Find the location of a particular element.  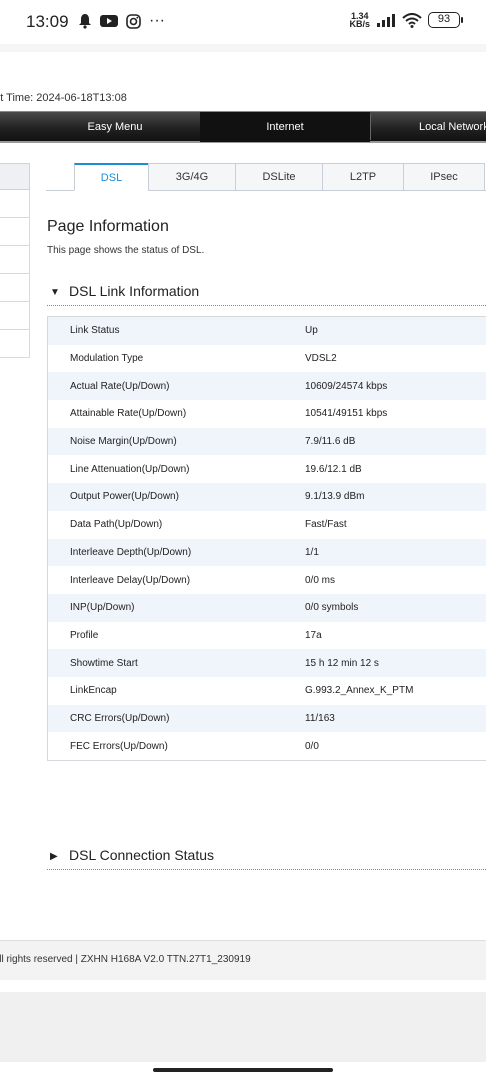

gesture-nav-bar is located at coordinates (243, 1071).